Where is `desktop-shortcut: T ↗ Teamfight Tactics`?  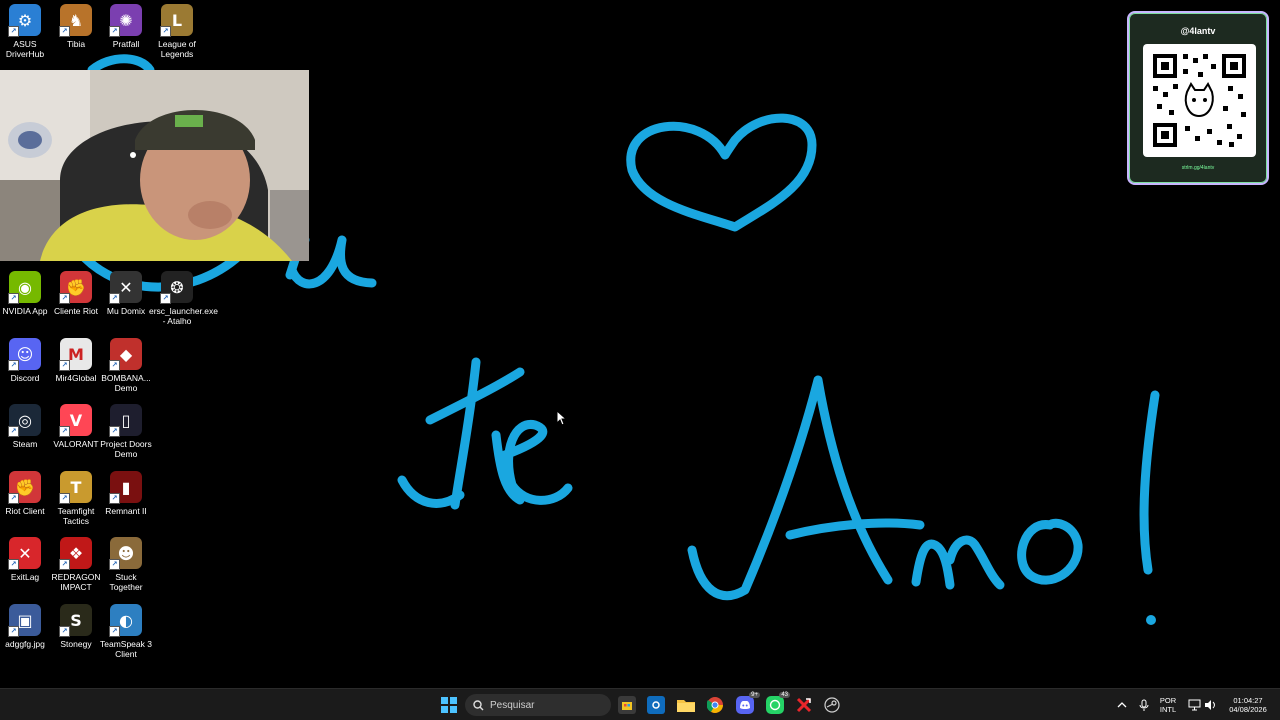
desktop-shortcut: T ↗ Teamfight Tactics is located at coordinates (76, 498).